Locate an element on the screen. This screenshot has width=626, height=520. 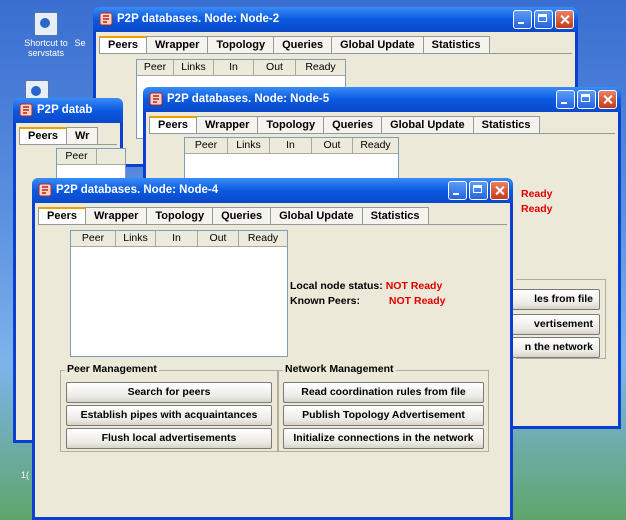
local-status-label: Local node status: is located at coordinates (336, 286).